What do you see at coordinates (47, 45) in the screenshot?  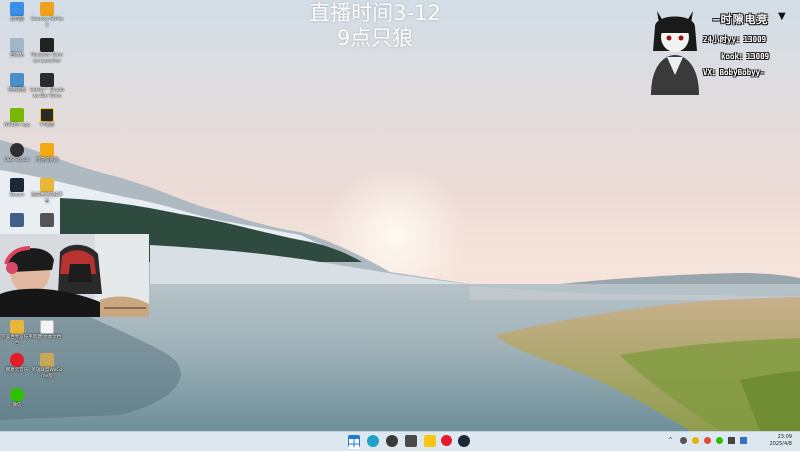 I see `rockstar-icon` at bounding box center [47, 45].